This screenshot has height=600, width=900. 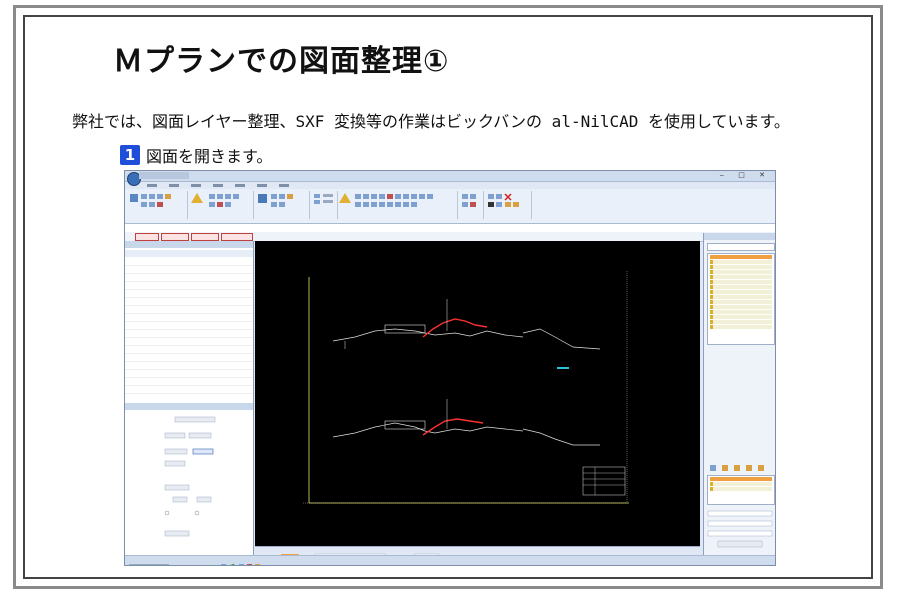 What do you see at coordinates (189, 406) in the screenshot?
I see `property-panel-header` at bounding box center [189, 406].